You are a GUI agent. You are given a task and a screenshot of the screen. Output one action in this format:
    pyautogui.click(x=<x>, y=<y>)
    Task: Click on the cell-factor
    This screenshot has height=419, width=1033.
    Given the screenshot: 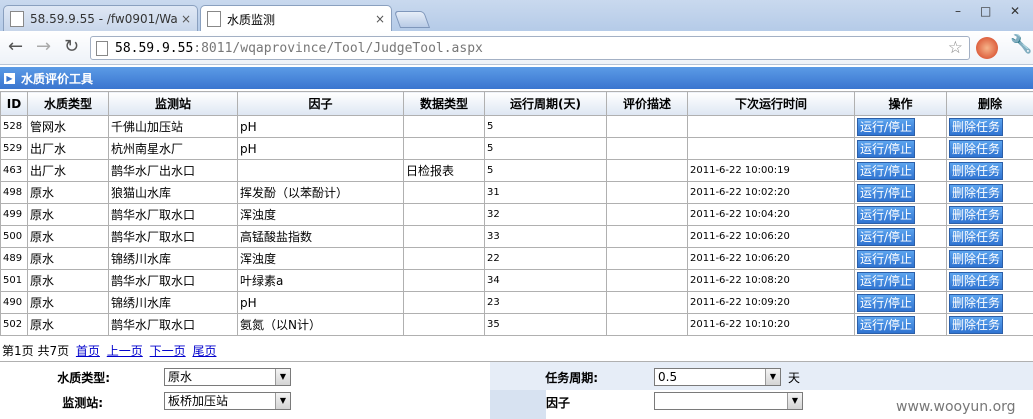 What is the action you would take?
    pyautogui.click(x=321, y=171)
    